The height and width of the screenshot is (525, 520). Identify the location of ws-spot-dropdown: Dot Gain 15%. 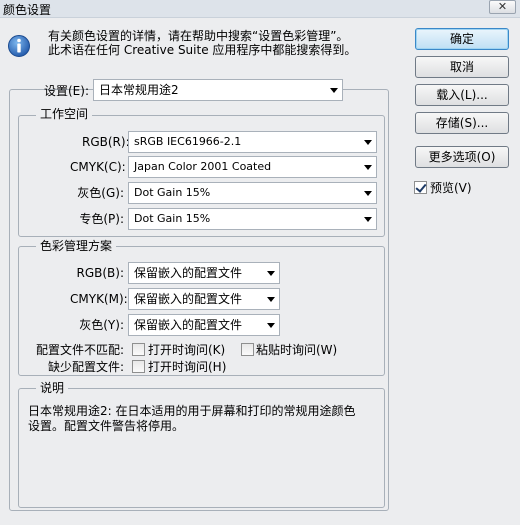
(252, 219).